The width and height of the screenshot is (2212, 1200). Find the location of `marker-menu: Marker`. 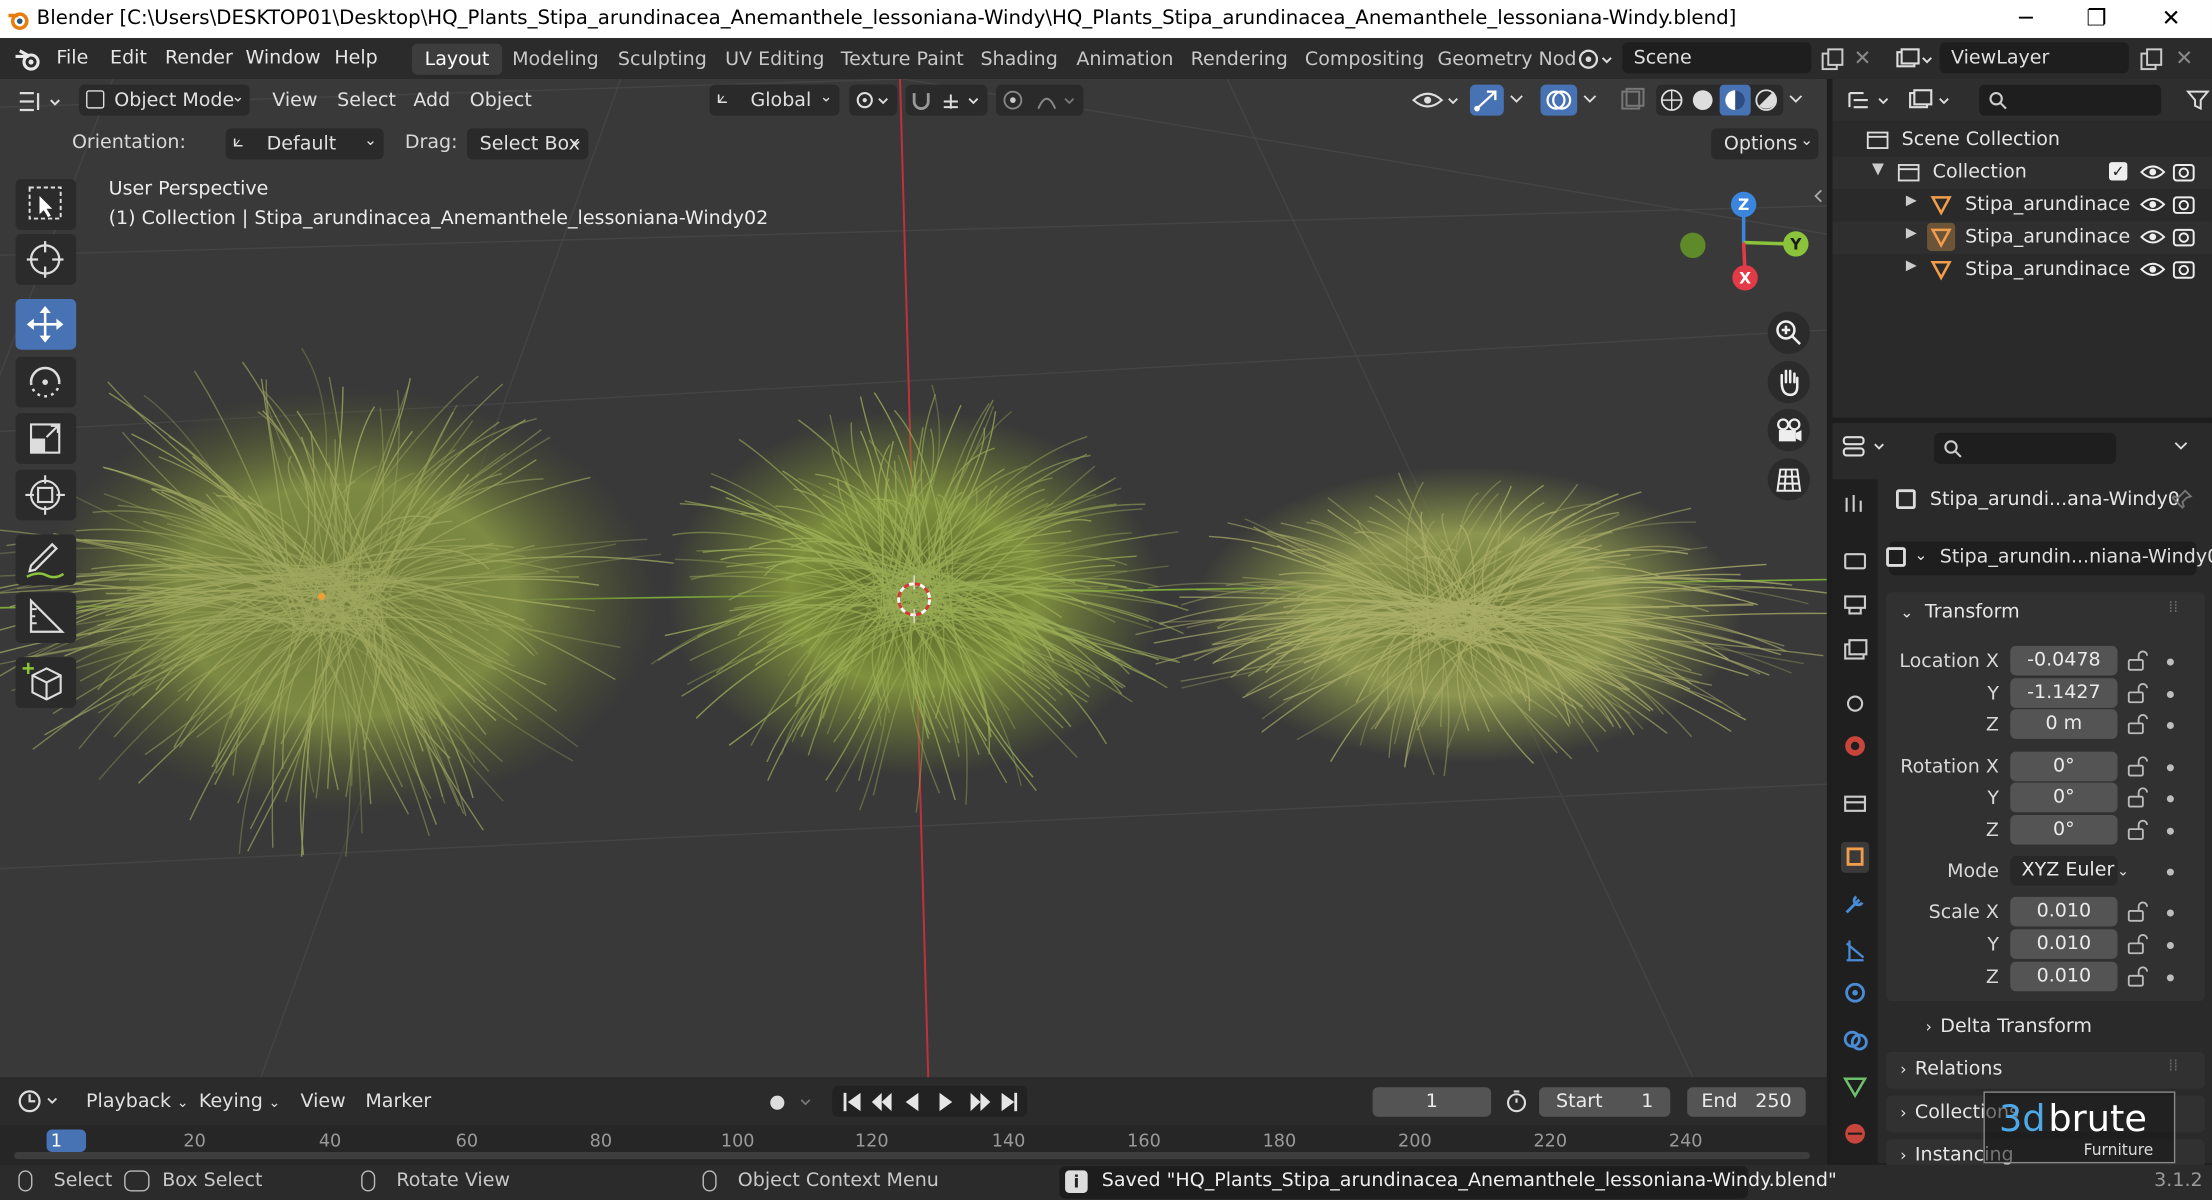

marker-menu: Marker is located at coordinates (398, 1101).